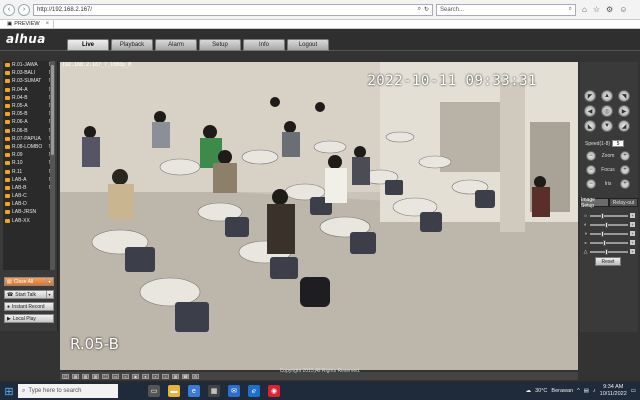 The image size is (640, 400). I want to click on zoom-icon: ⌕, so click(155, 376).